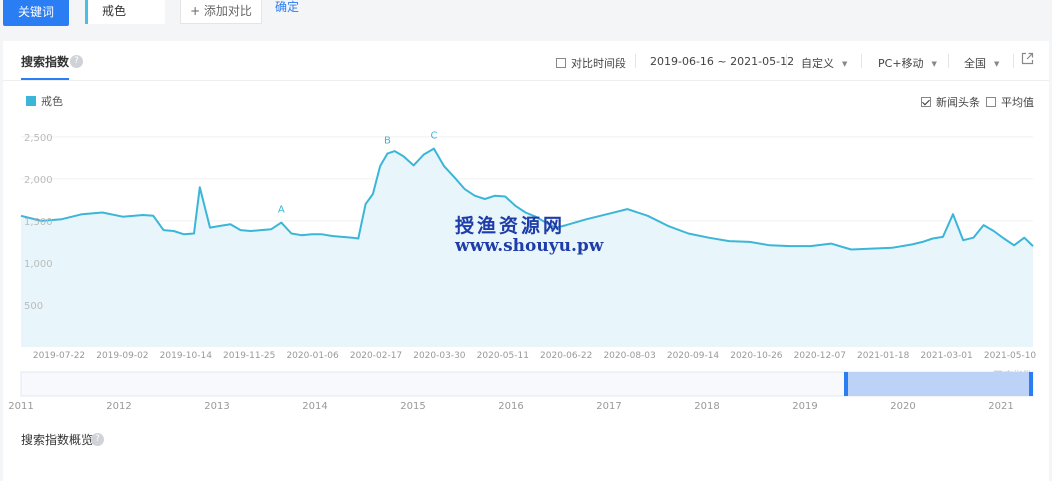  Describe the element at coordinates (38, 138) in the screenshot. I see `y-tick-label: 2,500` at that location.